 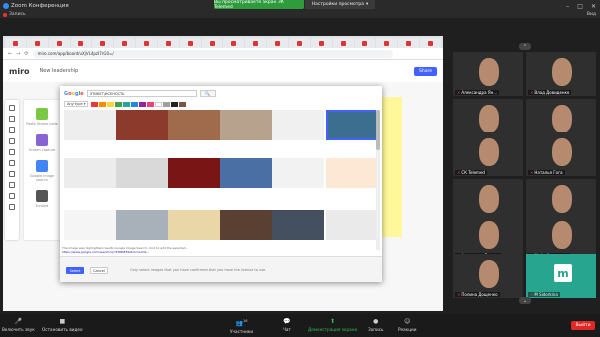 I want to click on sticky-note, so click(x=391, y=167).